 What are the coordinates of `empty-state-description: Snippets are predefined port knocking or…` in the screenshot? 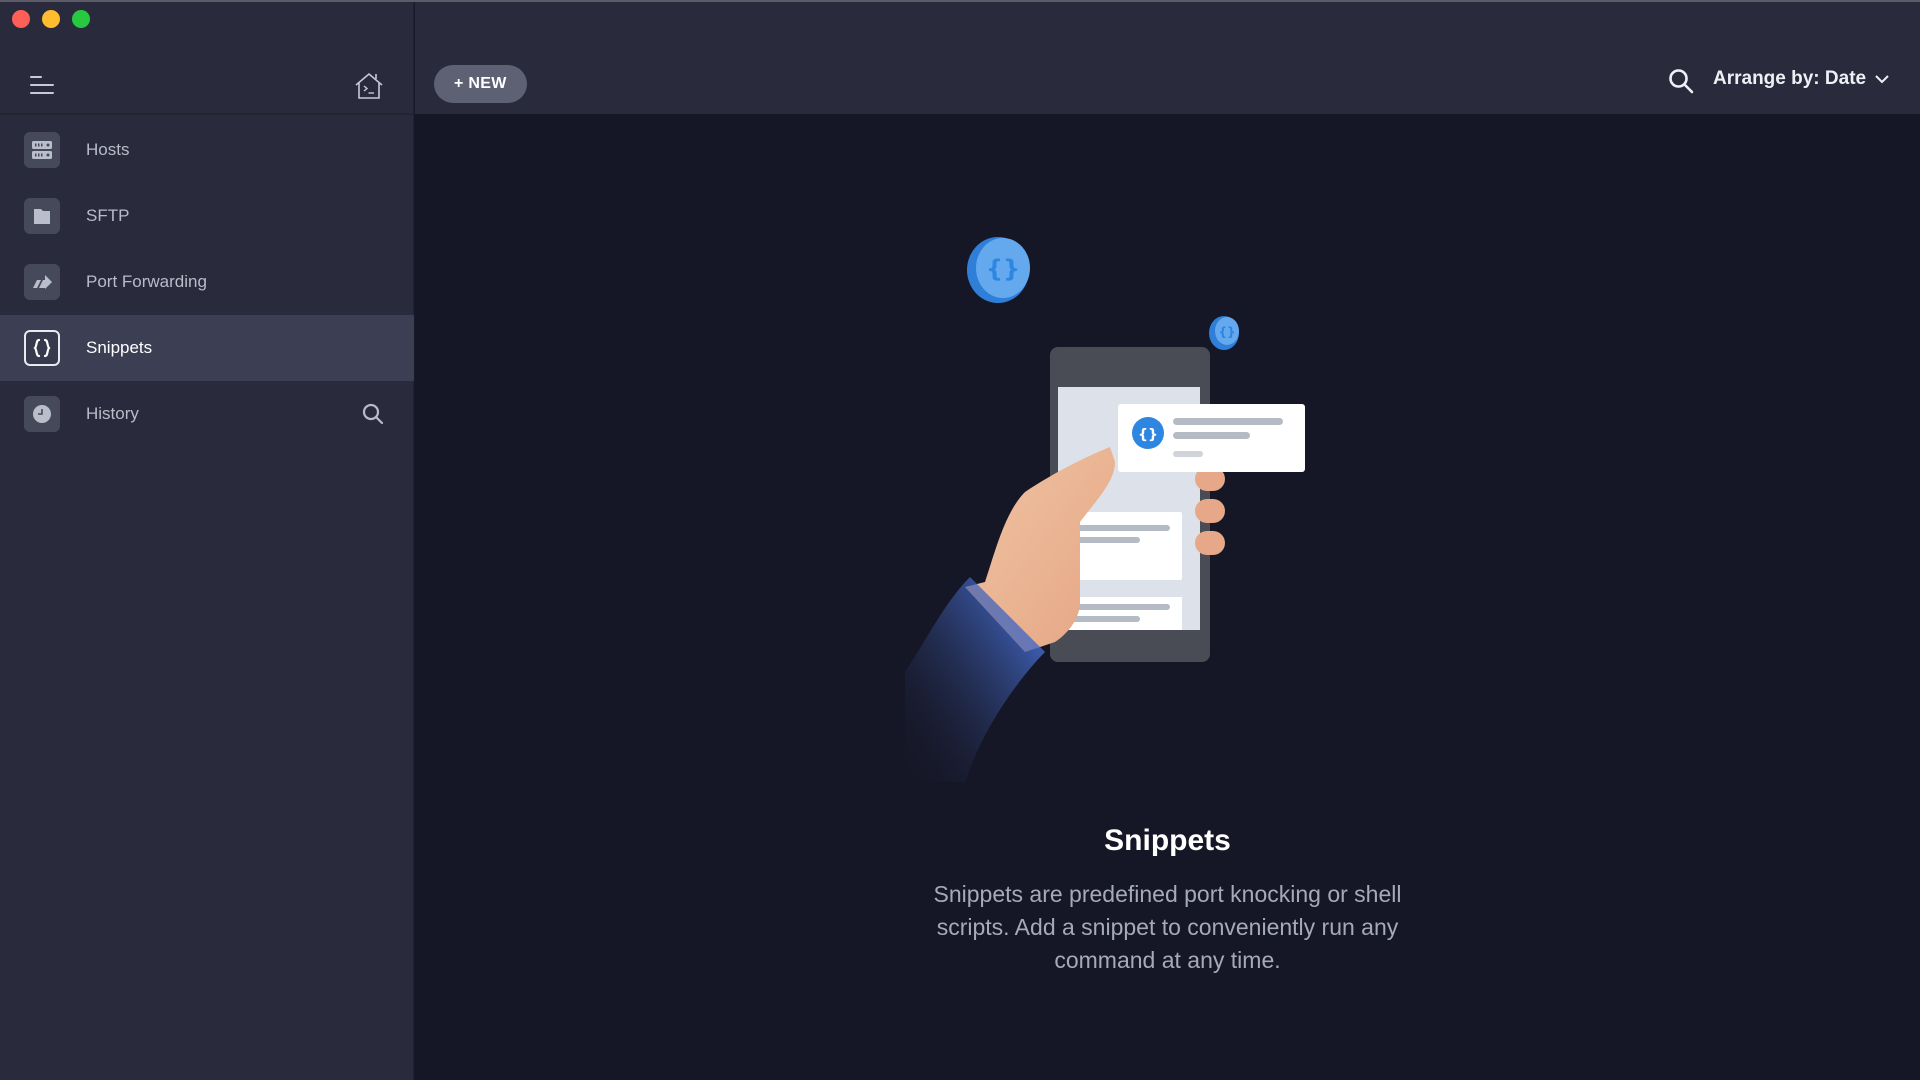 It's located at (1167, 927).